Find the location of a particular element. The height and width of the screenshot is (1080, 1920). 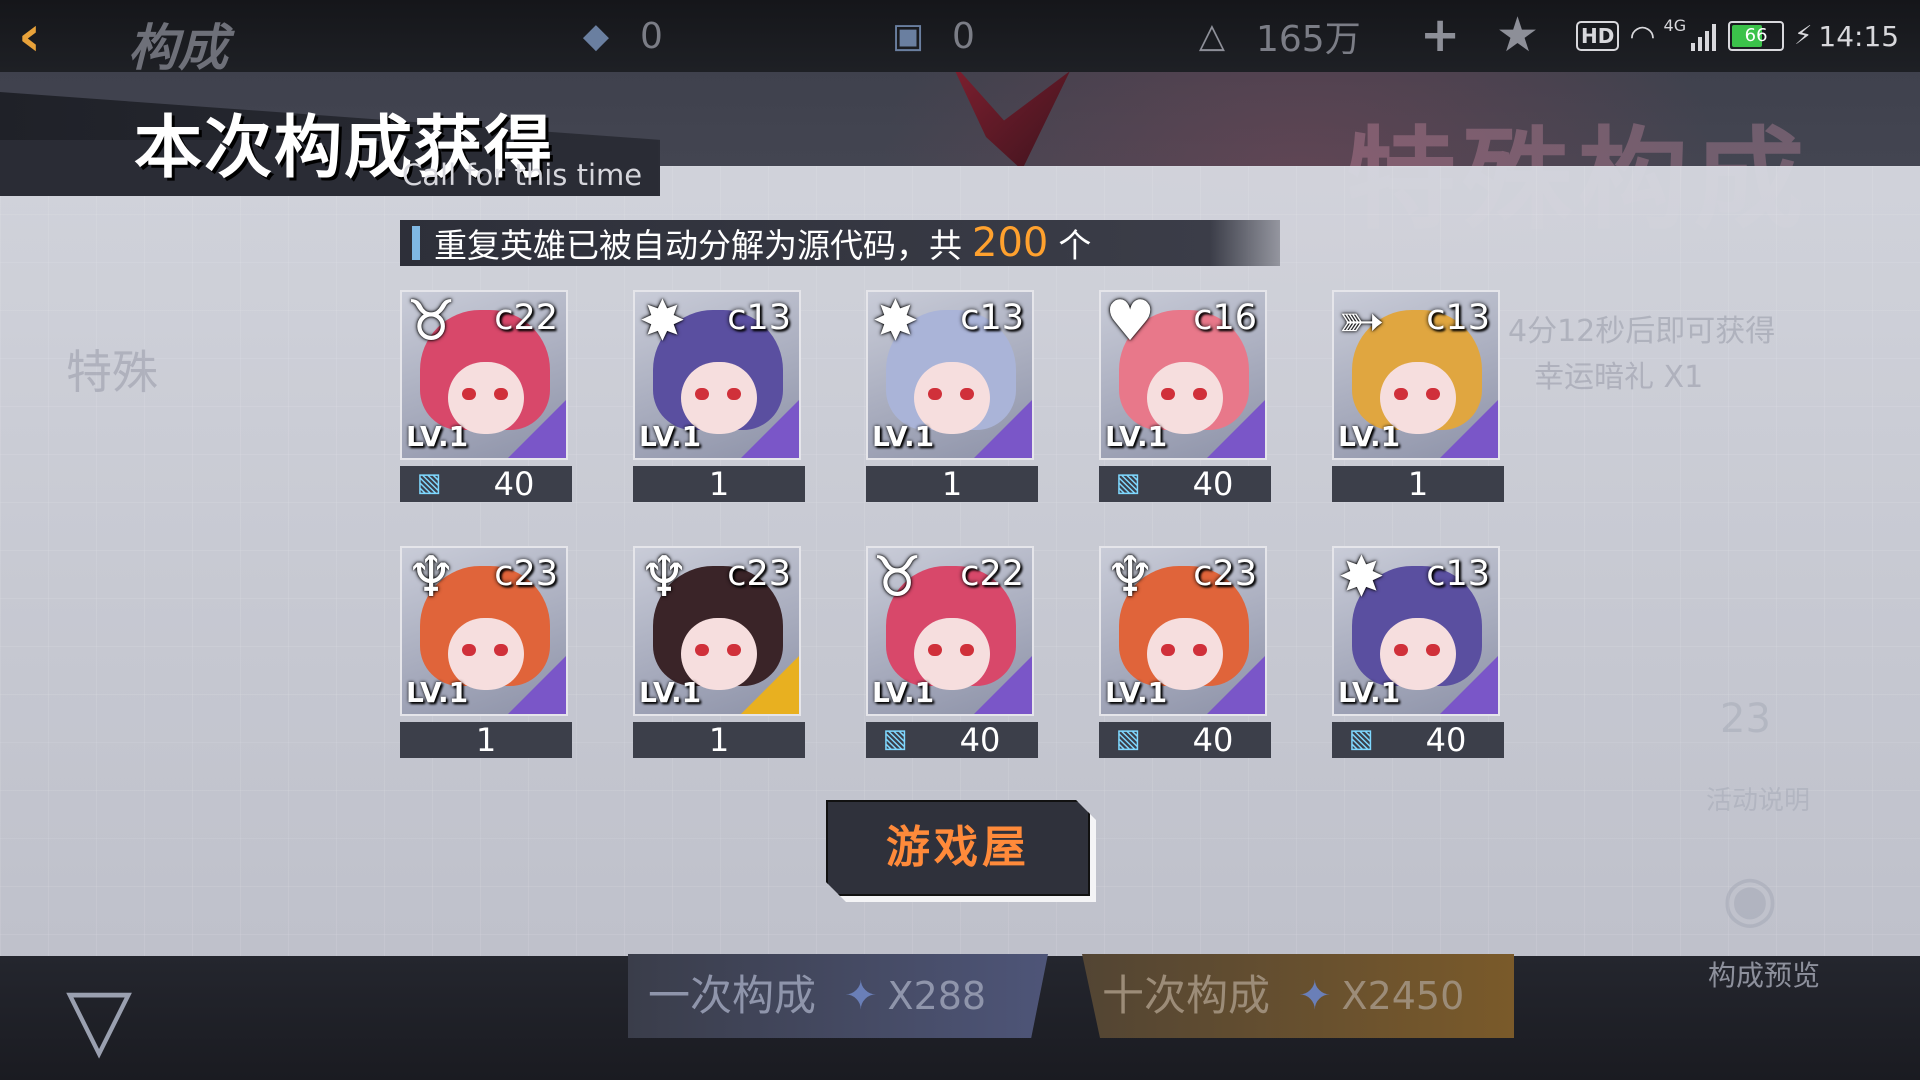

single-cost-value: X288 is located at coordinates (937, 996).